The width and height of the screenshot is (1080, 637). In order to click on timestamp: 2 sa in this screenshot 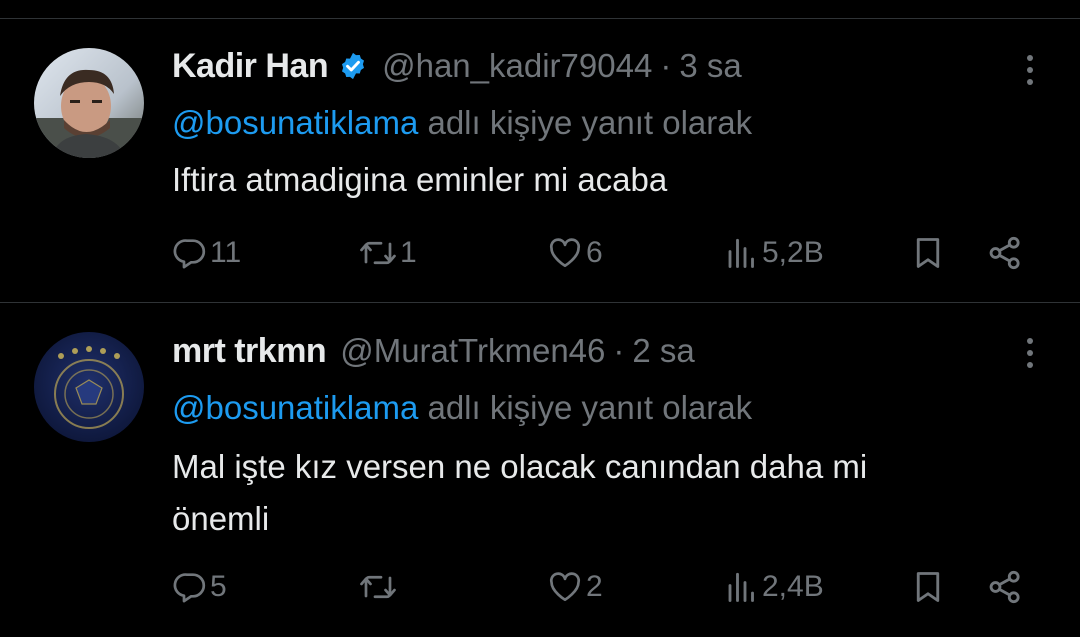, I will do `click(663, 351)`.